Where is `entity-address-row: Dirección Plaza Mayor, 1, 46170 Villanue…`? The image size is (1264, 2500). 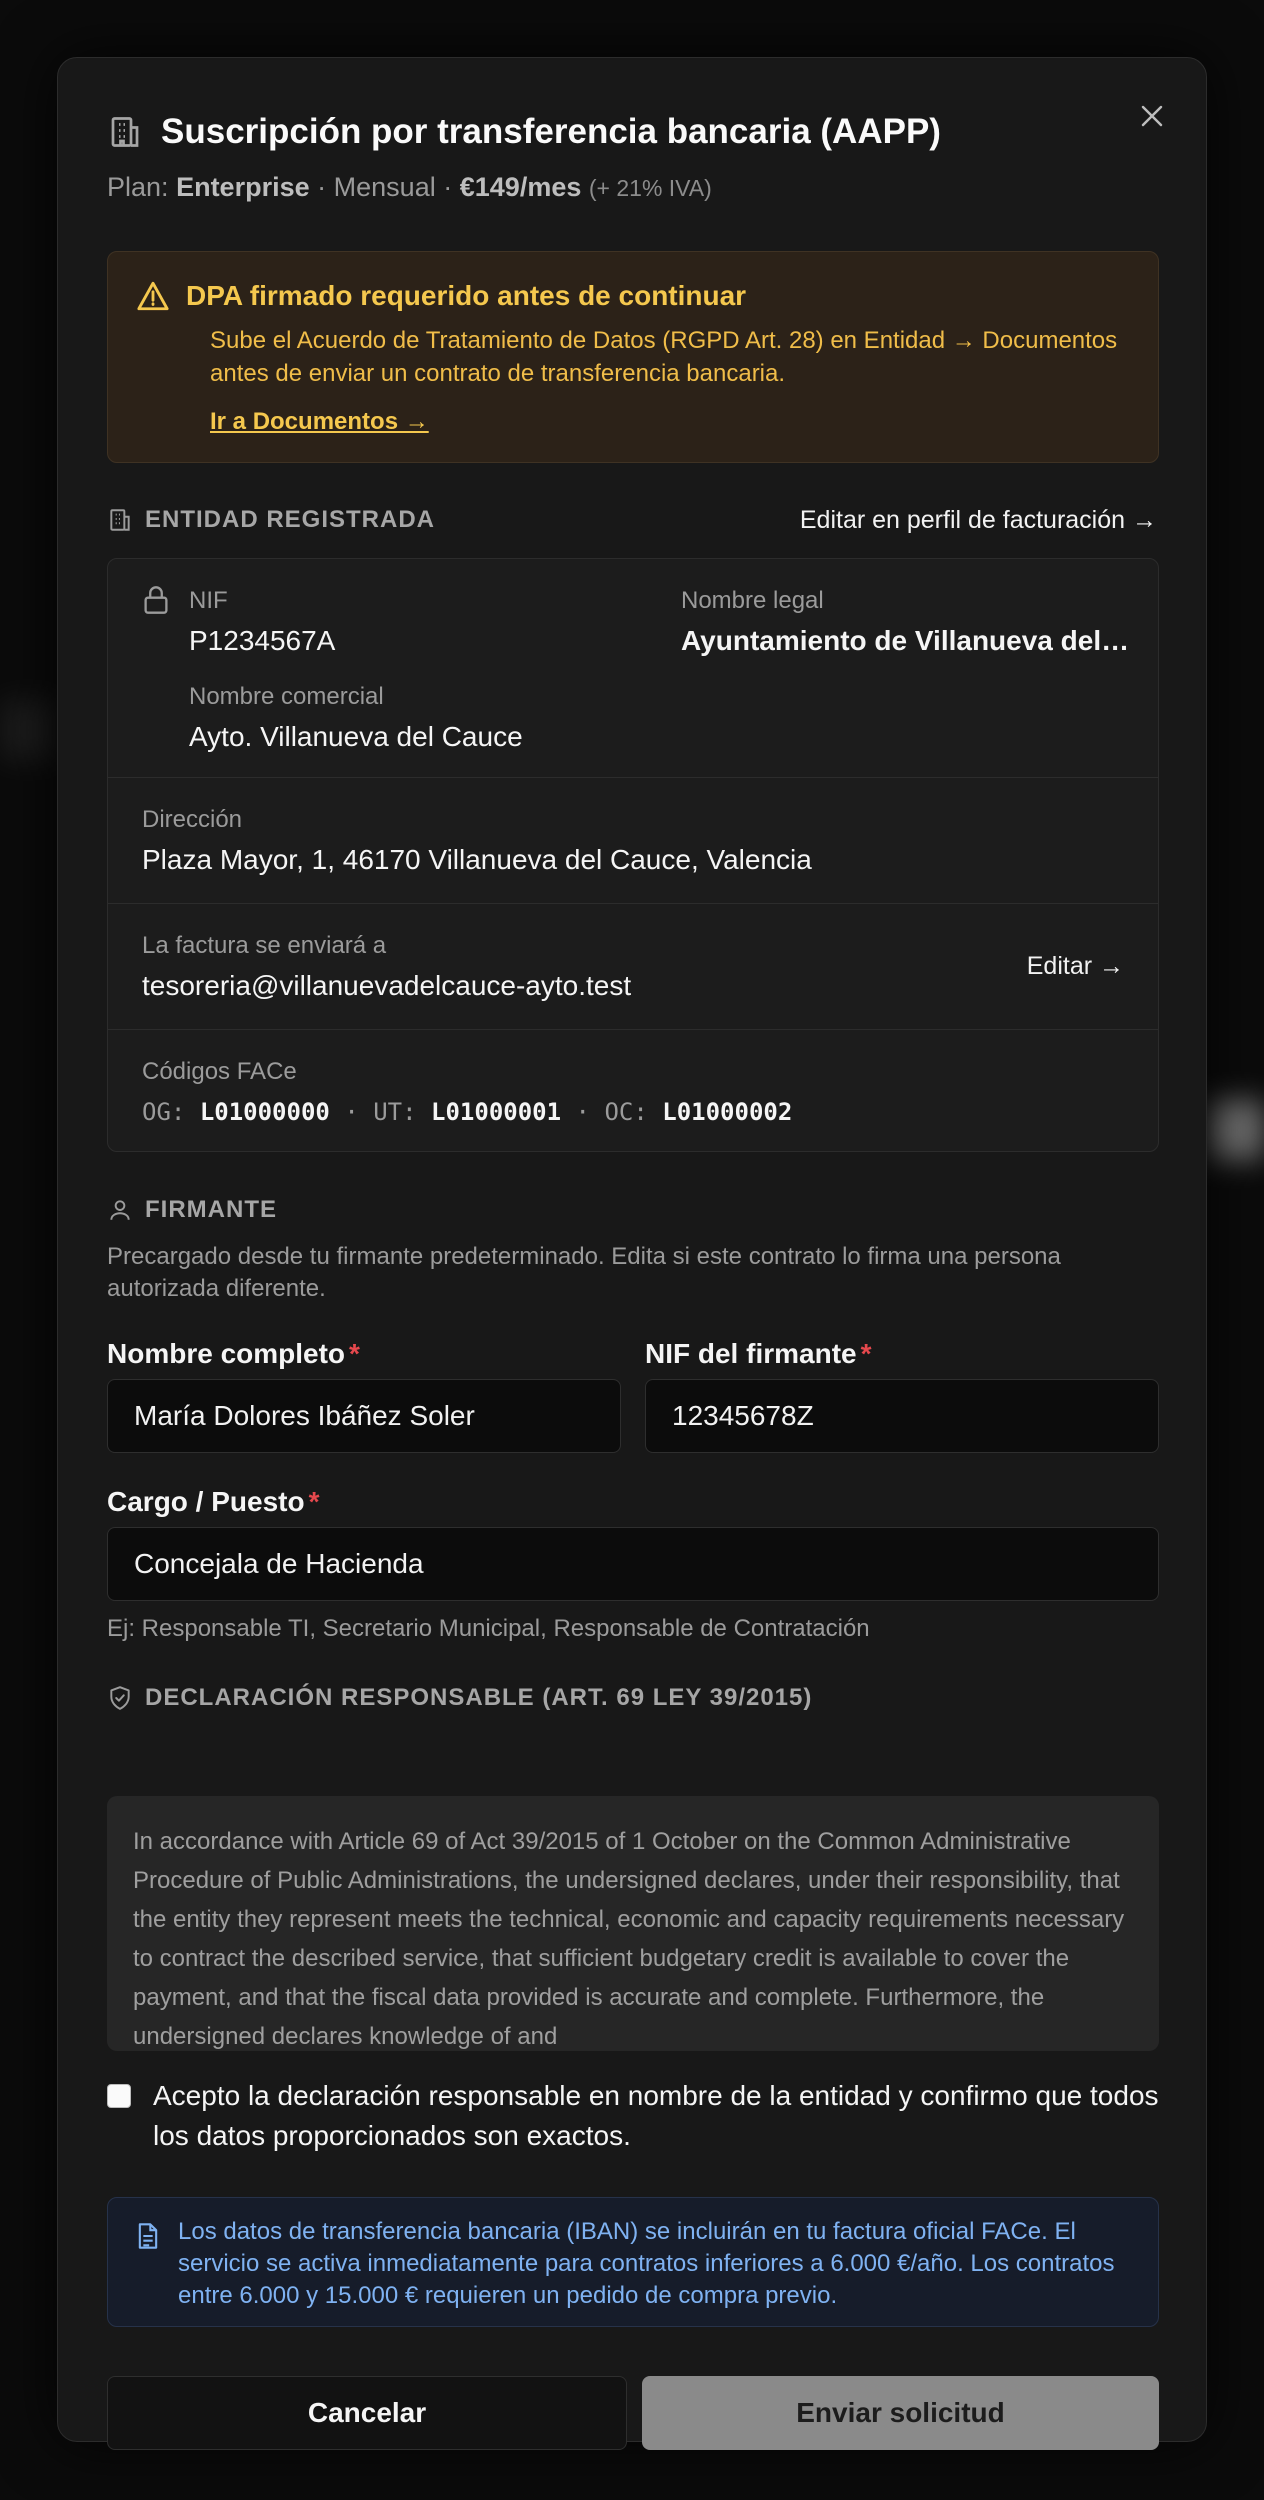 entity-address-row: Dirección Plaza Mayor, 1, 46170 Villanue… is located at coordinates (633, 841).